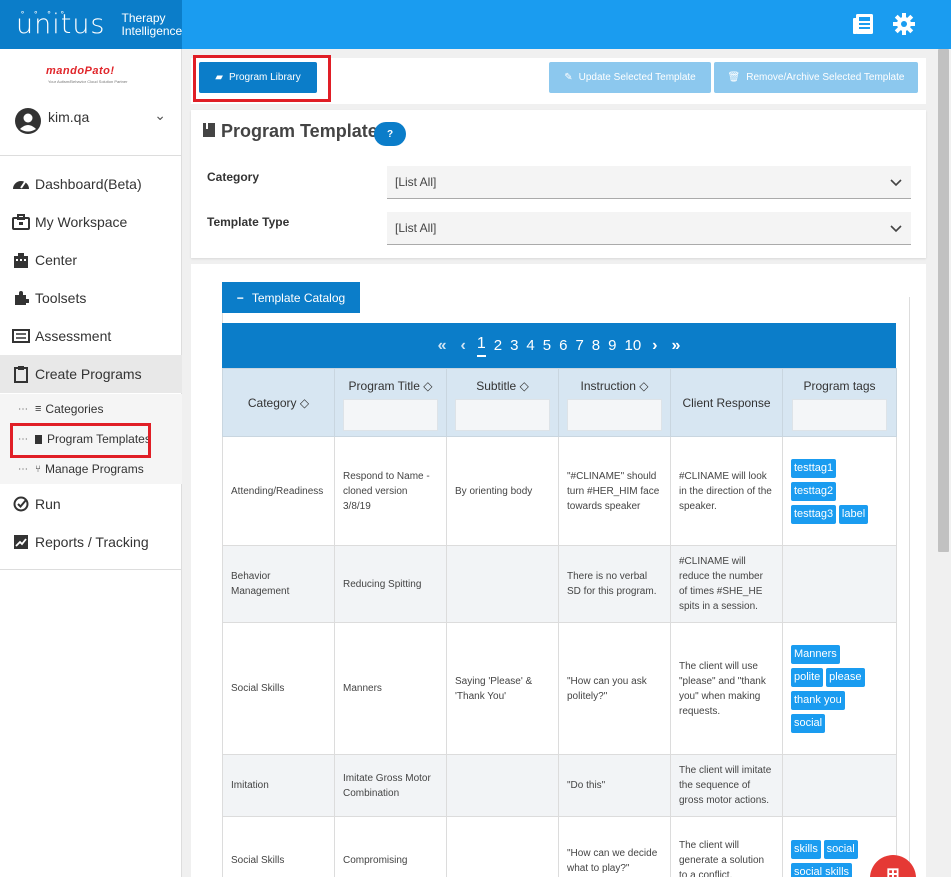 This screenshot has height=877, width=951. I want to click on template-catalog-label: Template Catalog, so click(298, 297).